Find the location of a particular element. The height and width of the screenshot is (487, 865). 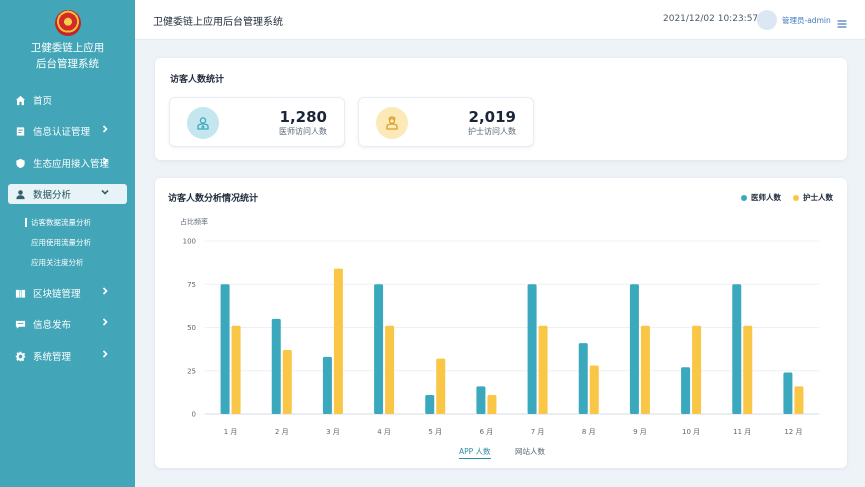

x-tick-label: 10 月 is located at coordinates (691, 432).